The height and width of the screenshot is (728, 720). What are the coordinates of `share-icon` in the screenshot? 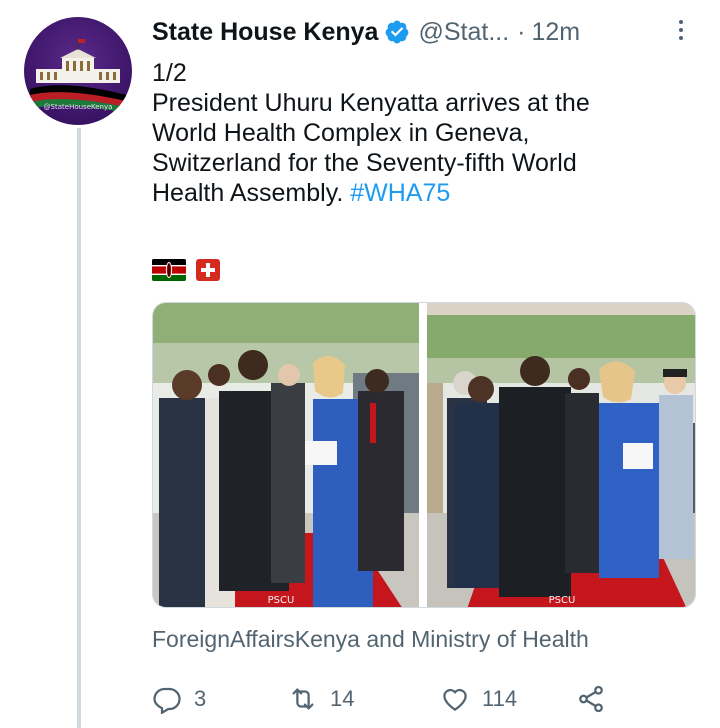 It's located at (591, 699).